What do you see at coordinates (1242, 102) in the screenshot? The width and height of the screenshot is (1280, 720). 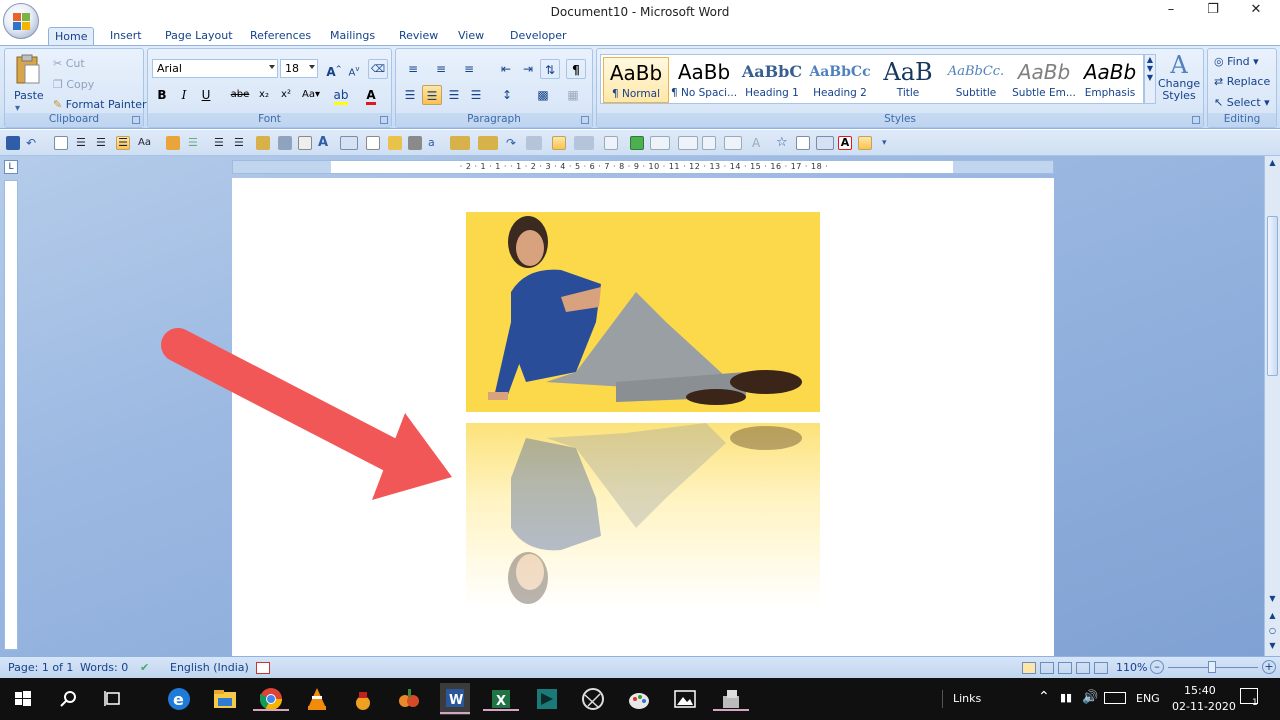 I see `select-button: ↖ Select ▾` at bounding box center [1242, 102].